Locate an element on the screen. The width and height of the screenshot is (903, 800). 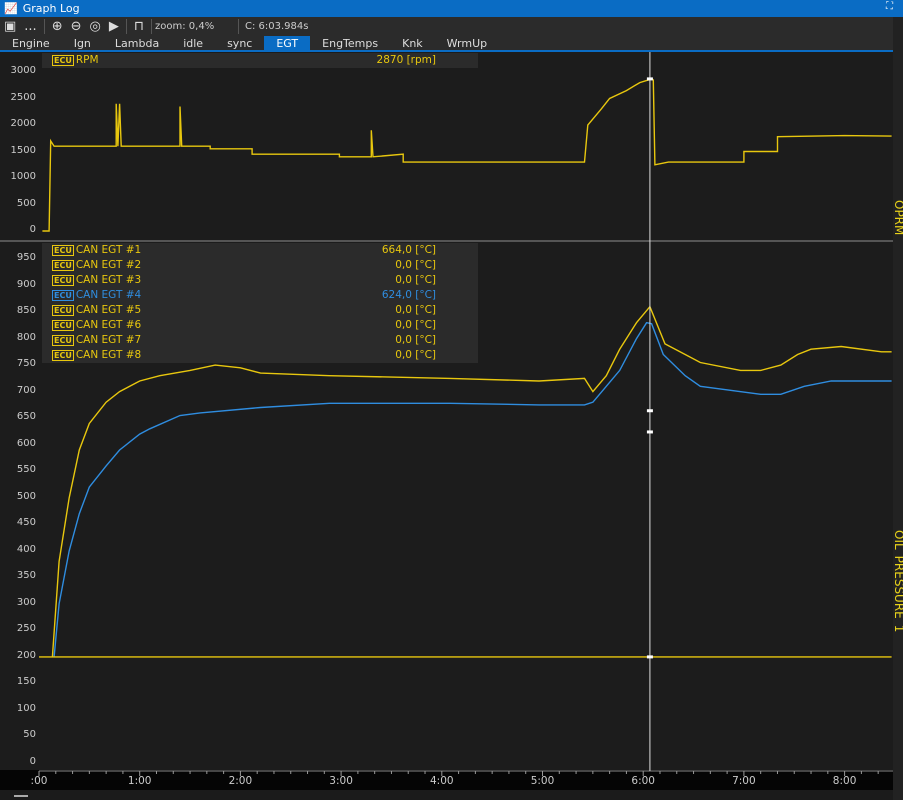
x-tick-label: 4:00 is located at coordinates (442, 781).